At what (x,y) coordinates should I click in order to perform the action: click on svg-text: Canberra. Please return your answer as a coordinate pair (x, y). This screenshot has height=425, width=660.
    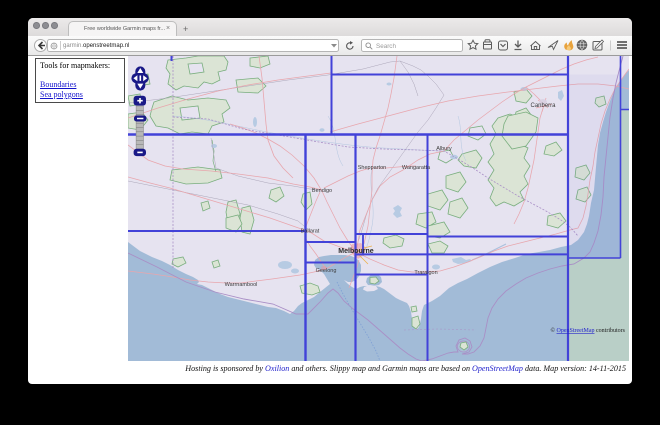
    Looking at the image, I should click on (543, 106).